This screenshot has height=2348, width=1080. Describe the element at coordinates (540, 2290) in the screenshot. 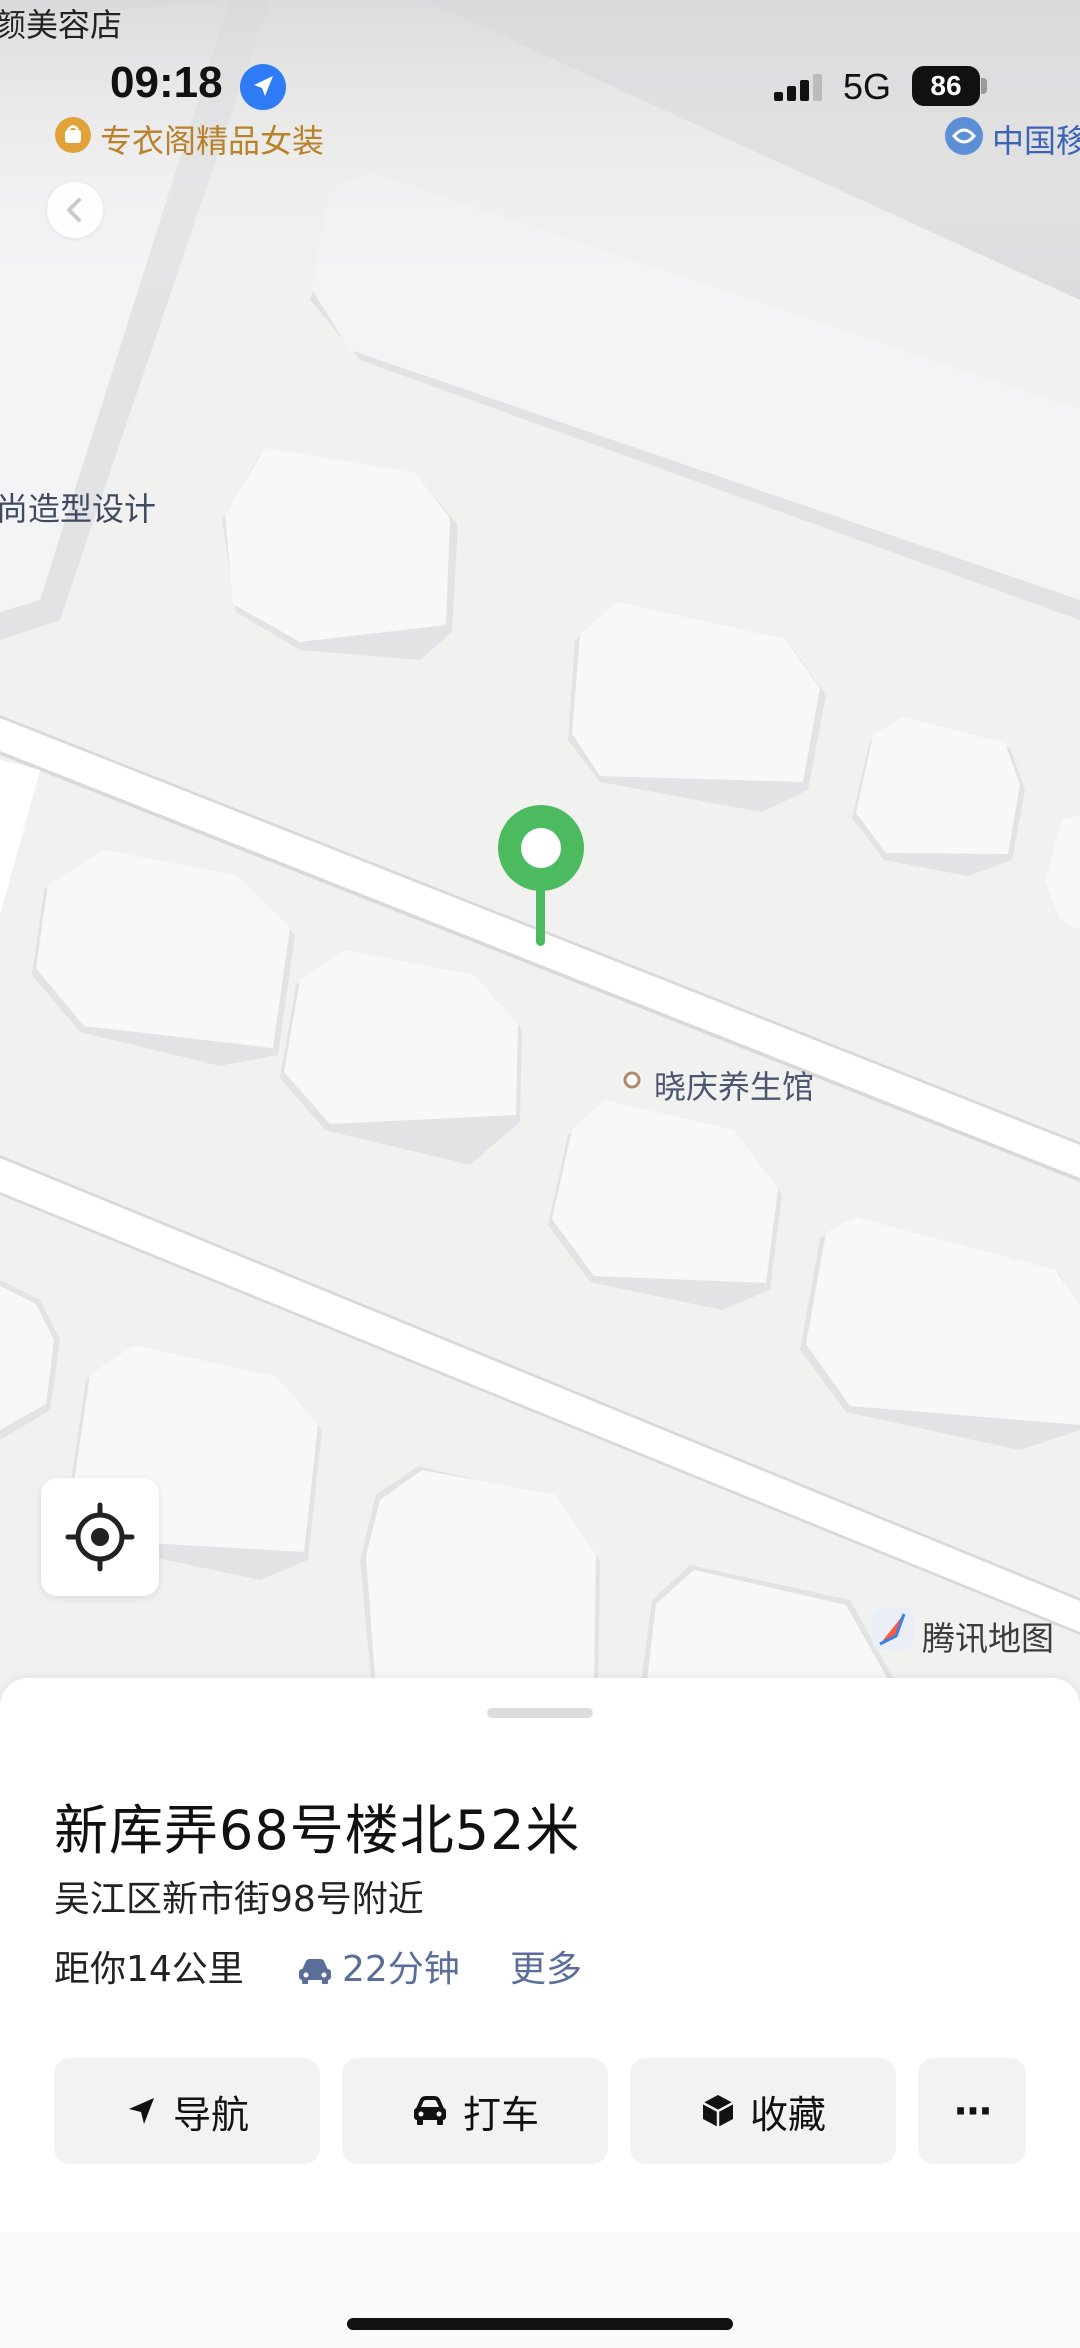

I see `footer-band` at that location.